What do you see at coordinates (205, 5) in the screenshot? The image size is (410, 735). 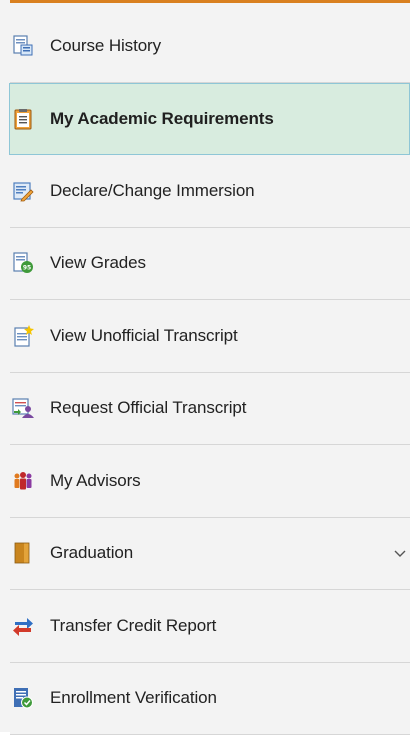 I see `top-accent-bar` at bounding box center [205, 5].